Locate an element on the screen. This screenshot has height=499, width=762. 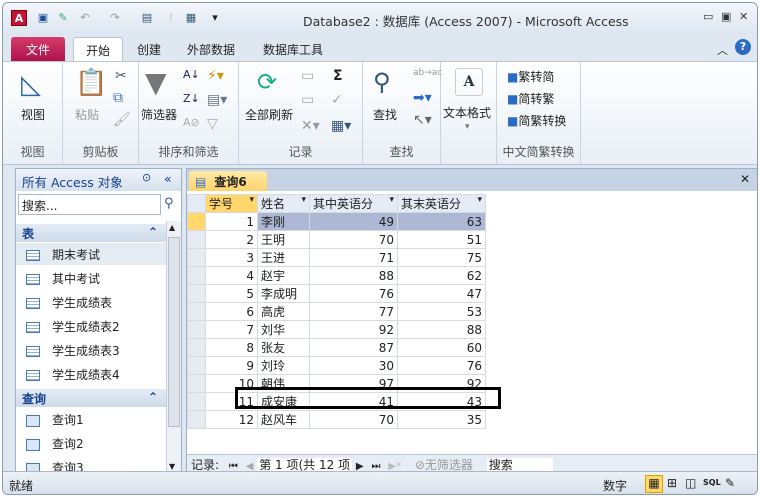
table-row: 5 李成明 76 47 is located at coordinates (336, 293).